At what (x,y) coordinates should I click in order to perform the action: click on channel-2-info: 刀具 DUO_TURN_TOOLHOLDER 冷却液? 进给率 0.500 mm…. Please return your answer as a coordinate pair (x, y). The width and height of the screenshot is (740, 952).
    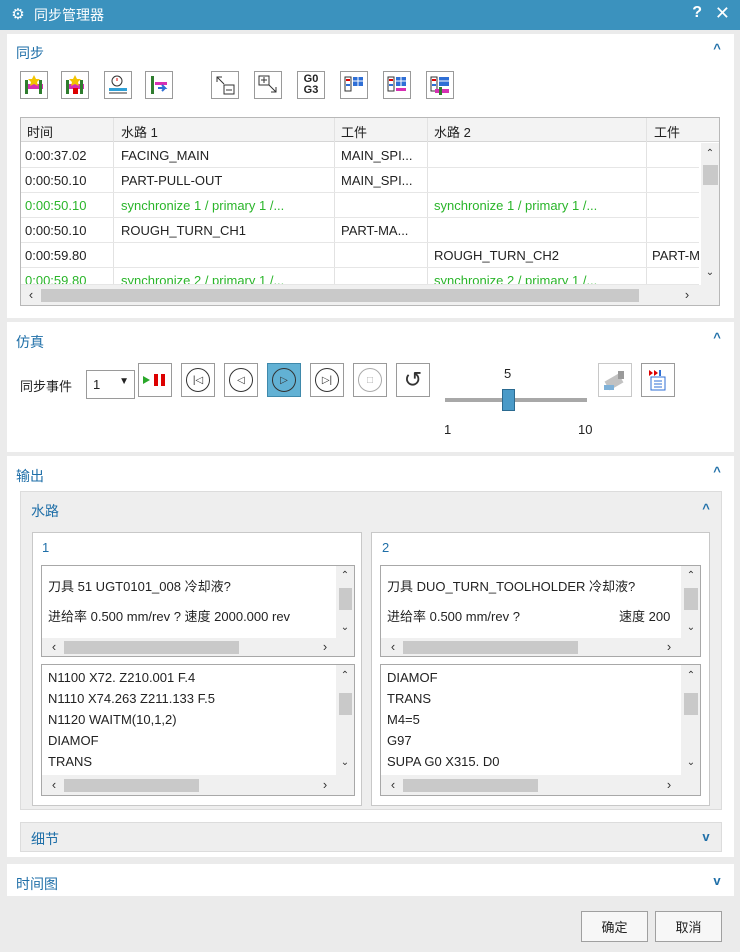
    Looking at the image, I should click on (540, 611).